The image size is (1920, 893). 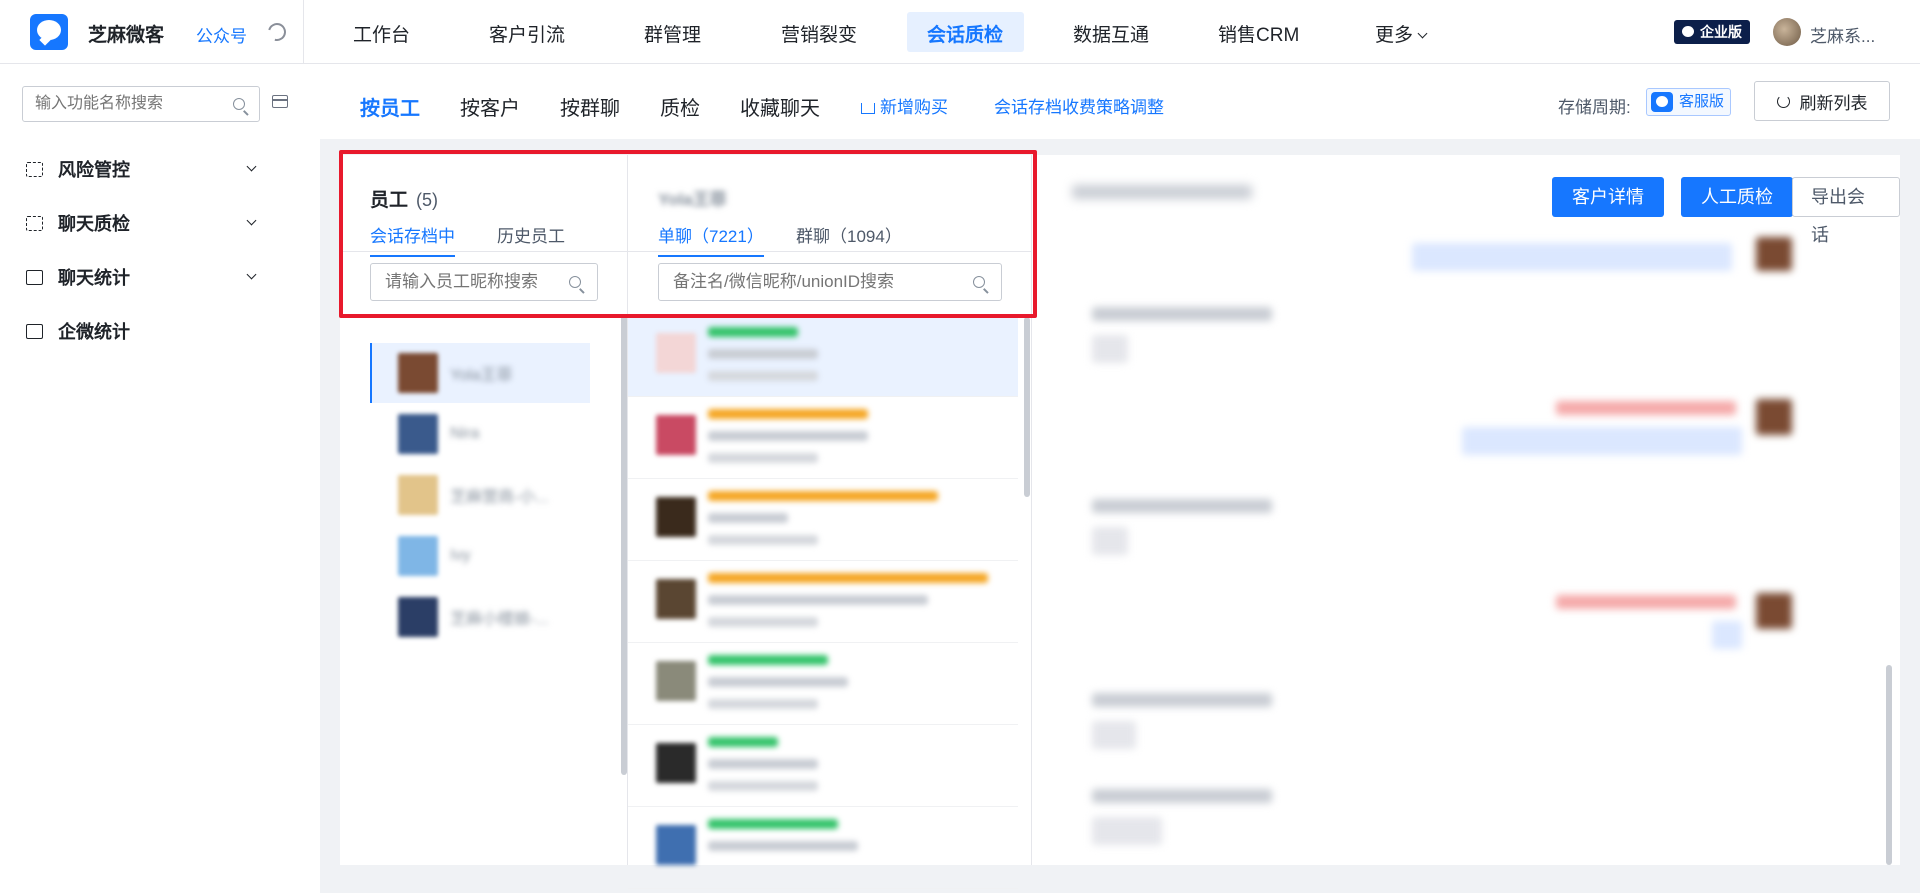 I want to click on policy-link: 会话存档收费策略调整, so click(x=1079, y=105).